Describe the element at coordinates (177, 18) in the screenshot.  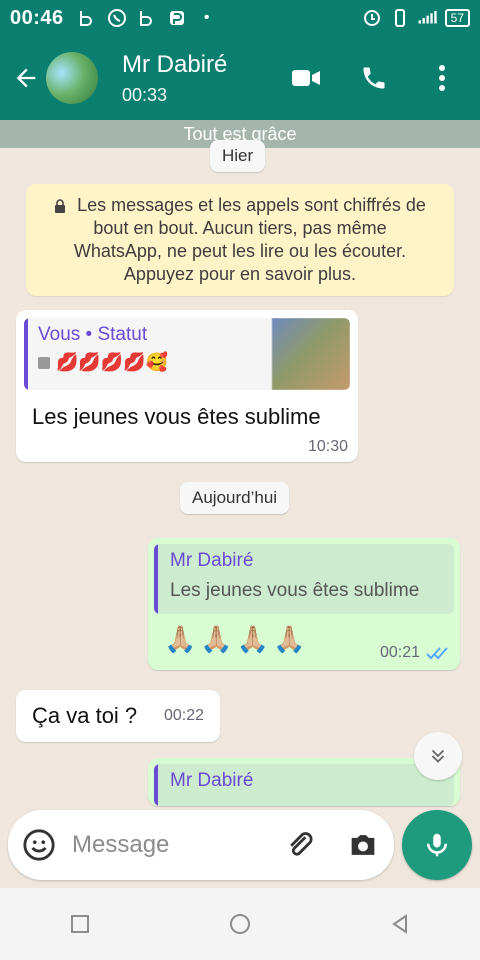
I see `parking-icon` at that location.